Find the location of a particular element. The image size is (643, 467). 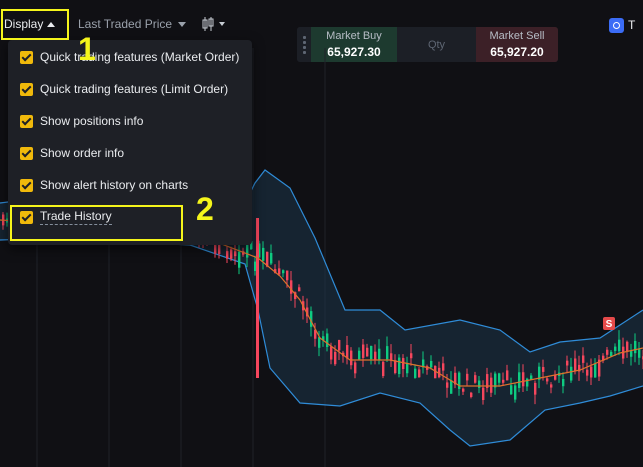

menu-item-label: Show order info is located at coordinates (82, 153).